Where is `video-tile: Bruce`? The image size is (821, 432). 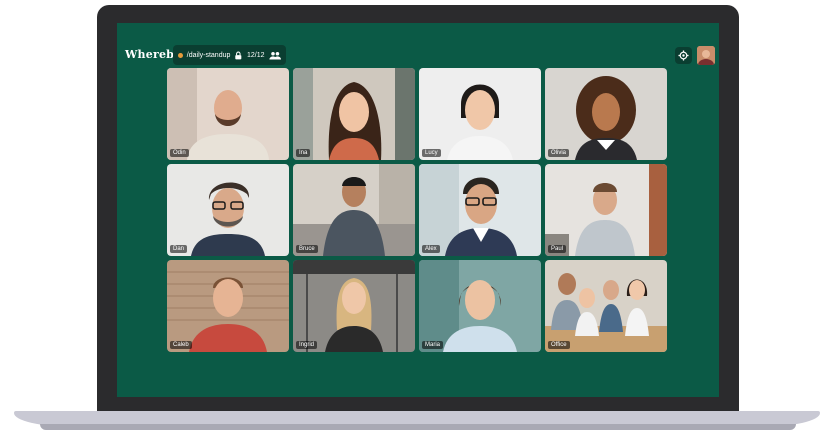 video-tile: Bruce is located at coordinates (354, 210).